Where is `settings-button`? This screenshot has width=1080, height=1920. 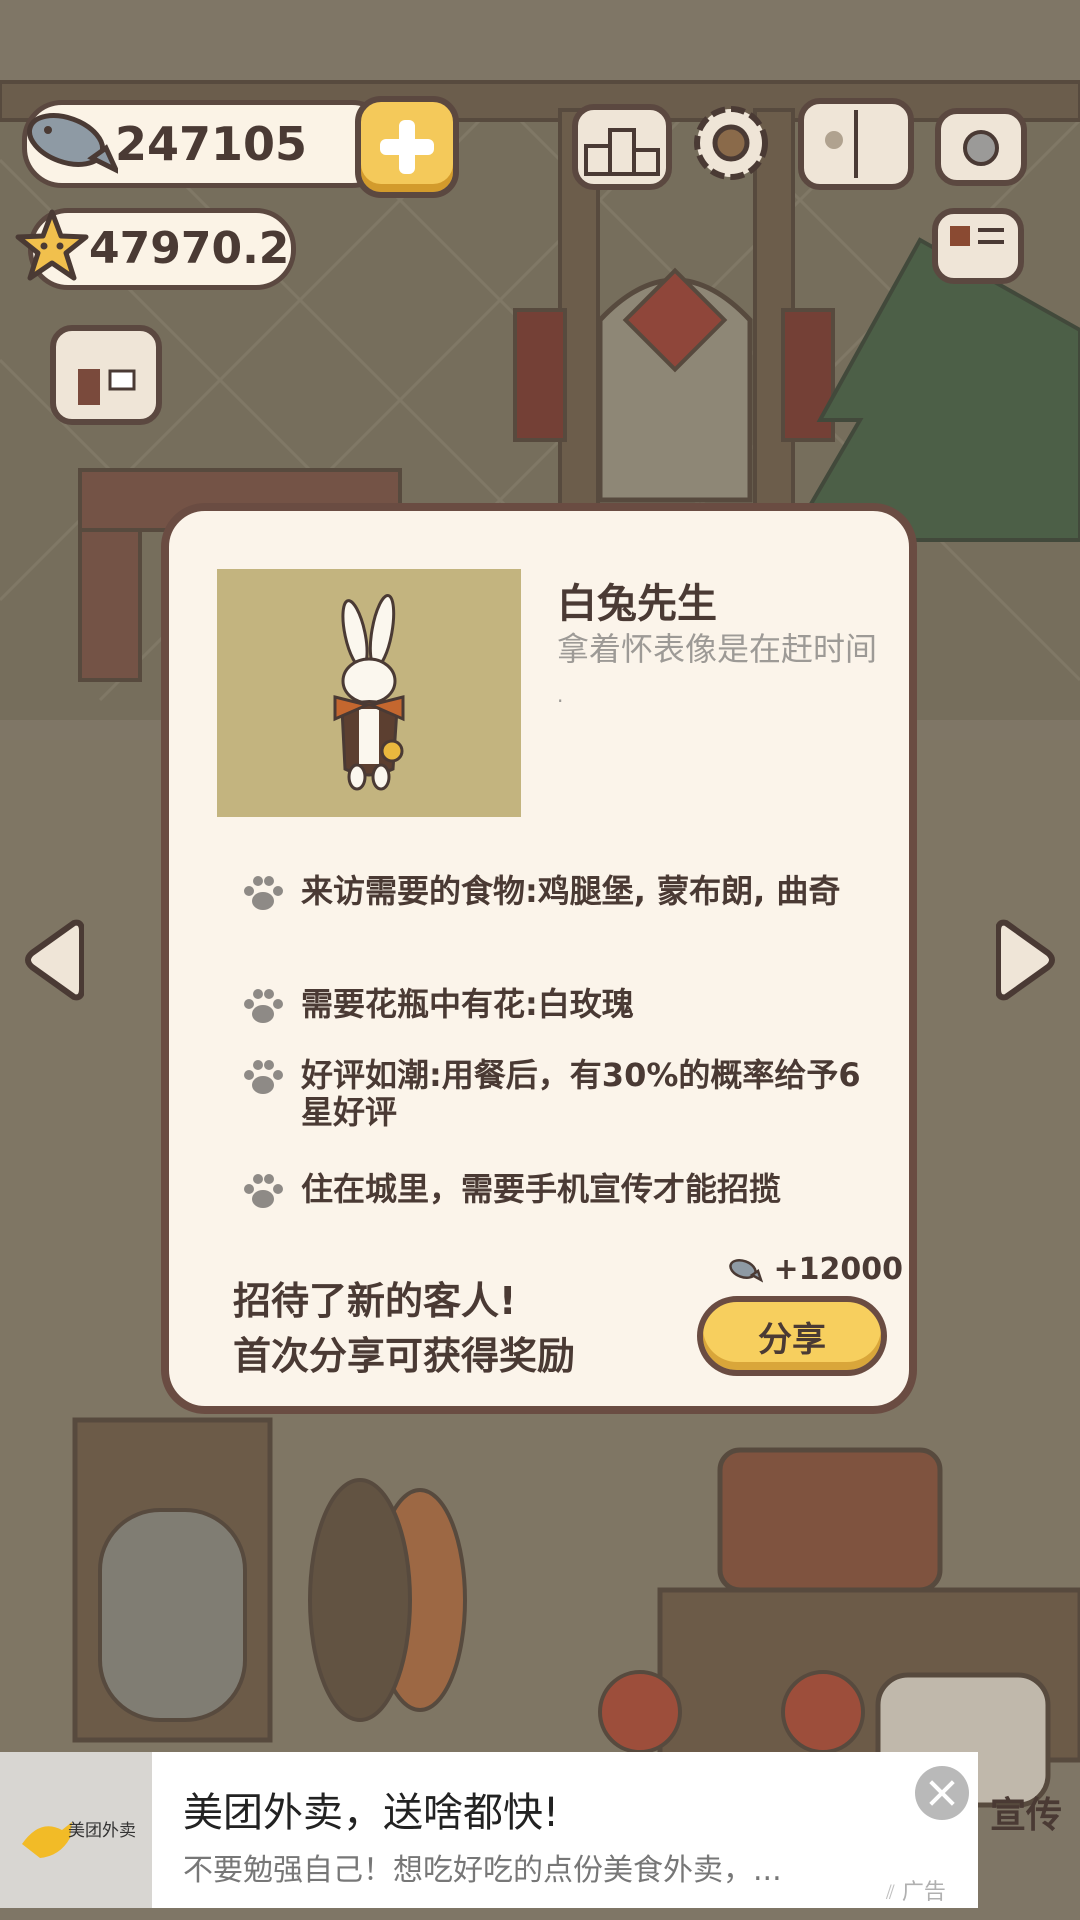 settings-button is located at coordinates (731, 143).